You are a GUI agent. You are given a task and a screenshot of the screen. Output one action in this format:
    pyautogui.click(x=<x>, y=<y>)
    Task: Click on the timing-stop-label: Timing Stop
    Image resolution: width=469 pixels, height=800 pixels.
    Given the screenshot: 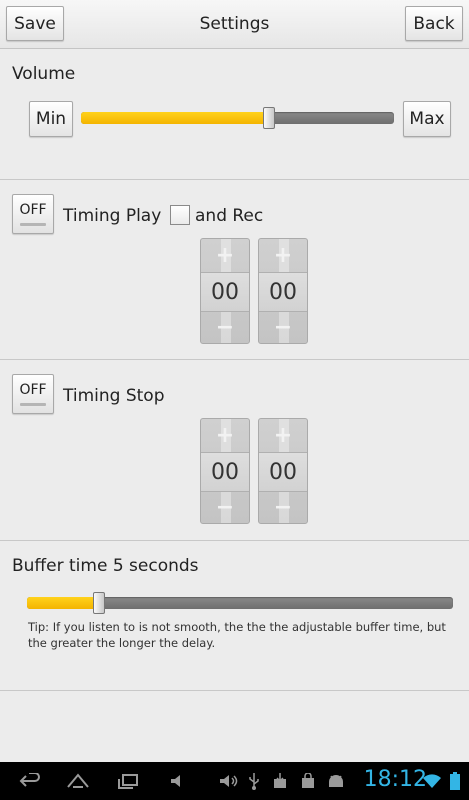 What is the action you would take?
    pyautogui.click(x=114, y=396)
    